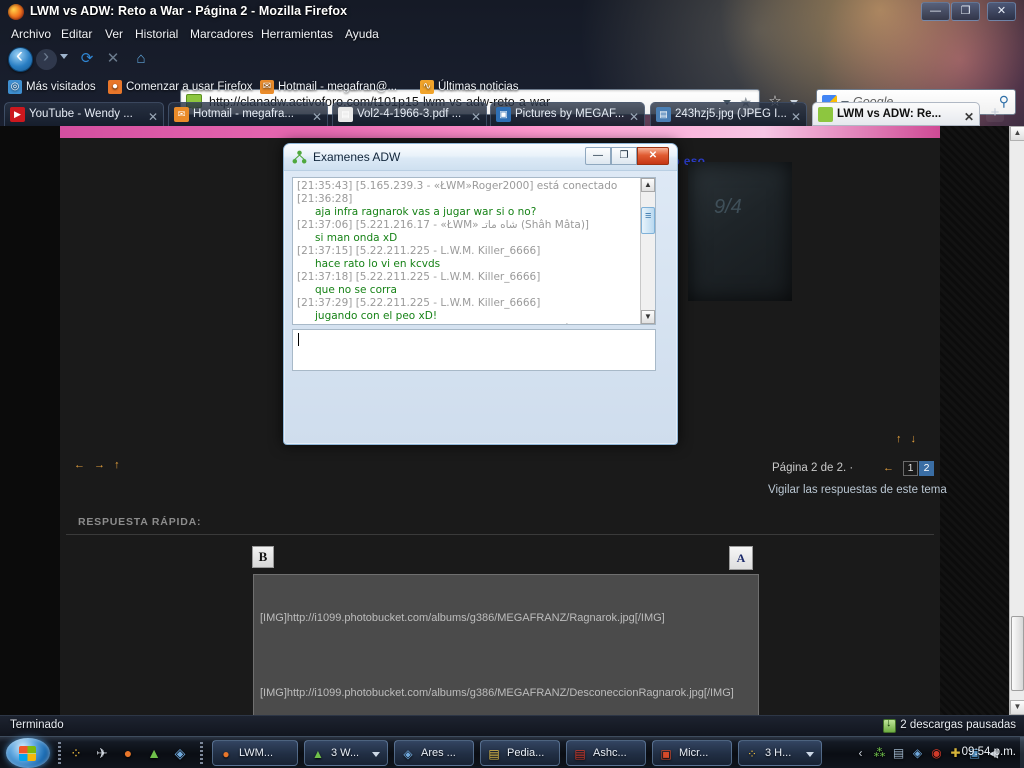 This screenshot has width=1024, height=768. What do you see at coordinates (20, 58) in the screenshot?
I see `back-button` at bounding box center [20, 58].